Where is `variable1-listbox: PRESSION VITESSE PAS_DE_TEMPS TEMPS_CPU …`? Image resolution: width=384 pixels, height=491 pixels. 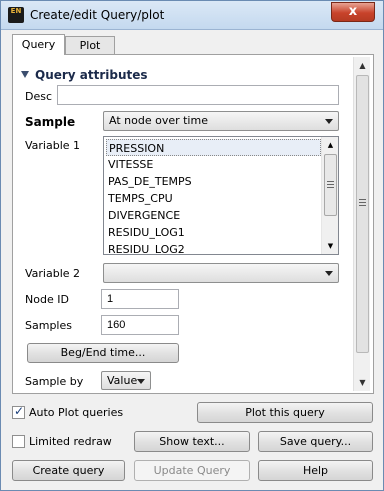 variable1-listbox: PRESSION VITESSE PAS_DE_TEMPS TEMPS_CPU … is located at coordinates (221, 195).